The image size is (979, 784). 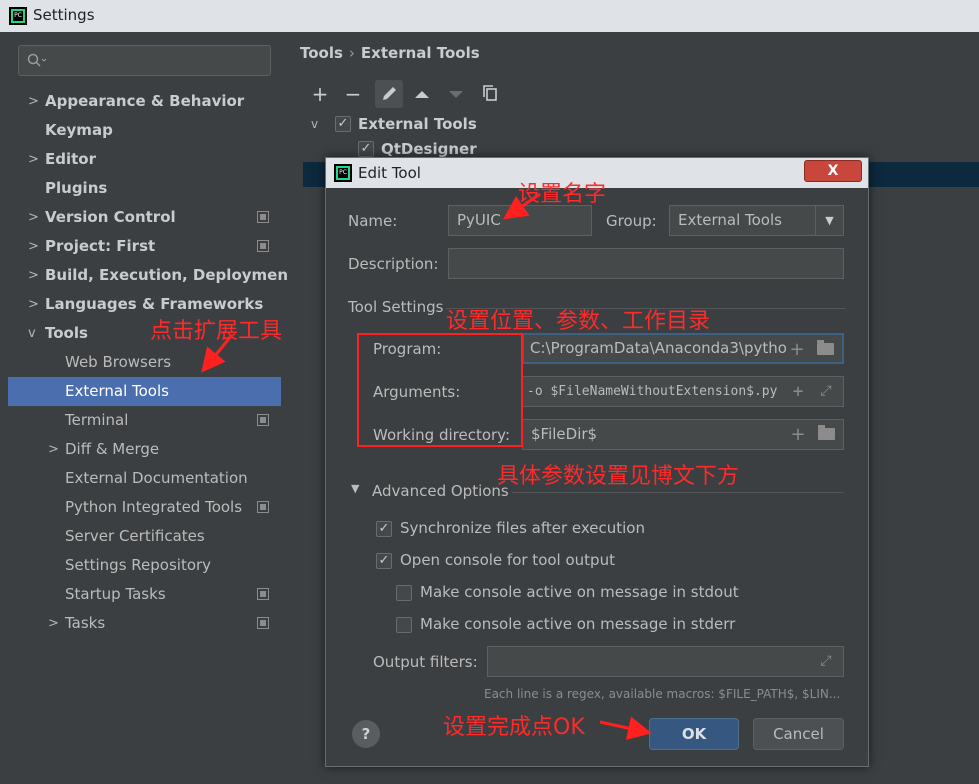 What do you see at coordinates (393, 264) in the screenshot?
I see `description-label: Description:` at bounding box center [393, 264].